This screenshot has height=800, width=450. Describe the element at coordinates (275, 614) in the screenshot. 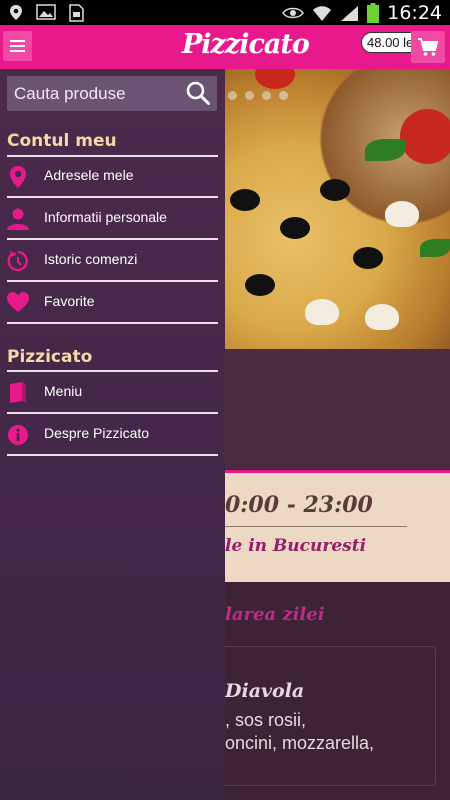

I see `offer-section-title: larea zilei` at that location.